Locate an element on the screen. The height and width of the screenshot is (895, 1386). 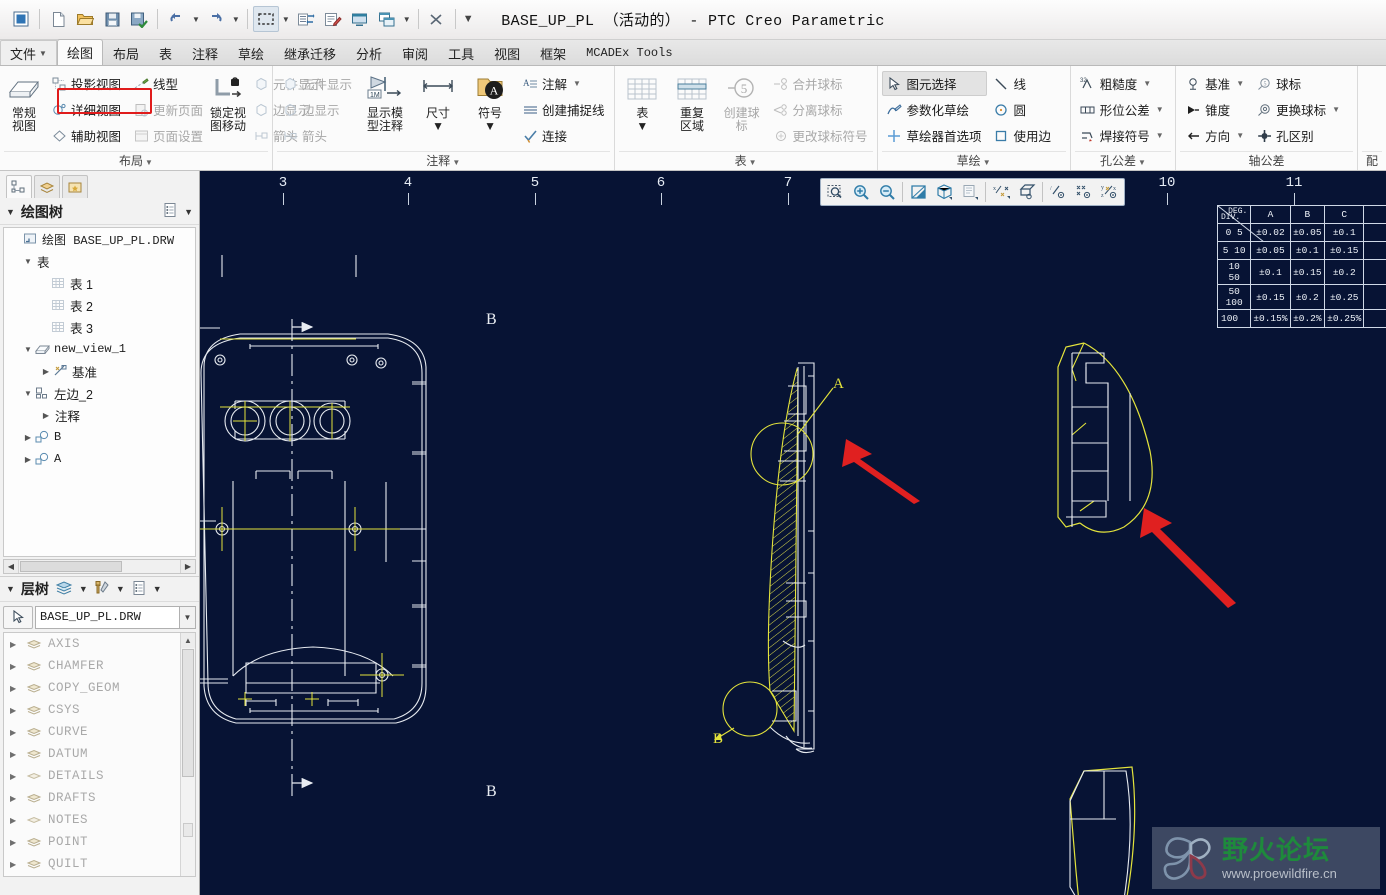
tree-item-drawing: 绘图 BASE_UP_PL.DRW is located at coordinates (99, 239).